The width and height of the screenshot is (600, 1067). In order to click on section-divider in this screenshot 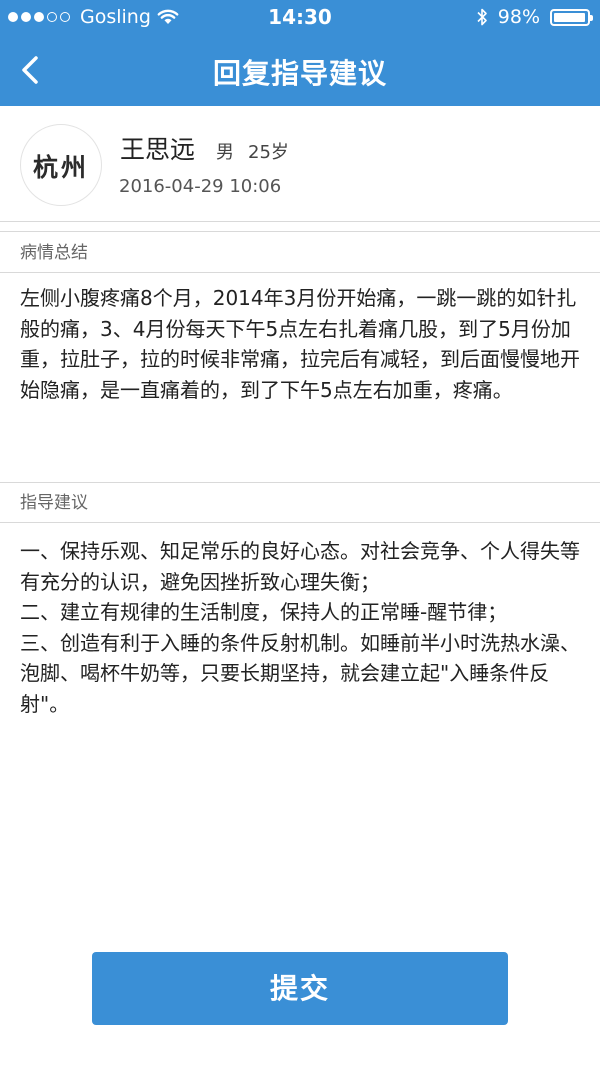, I will do `click(300, 227)`.